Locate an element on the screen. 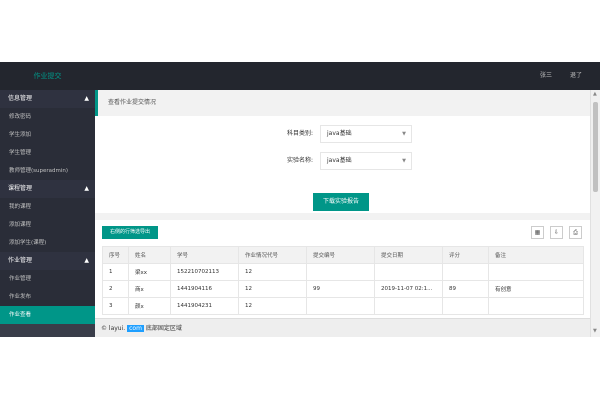 The width and height of the screenshot is (600, 400). logout-link: 退了 is located at coordinates (576, 76).